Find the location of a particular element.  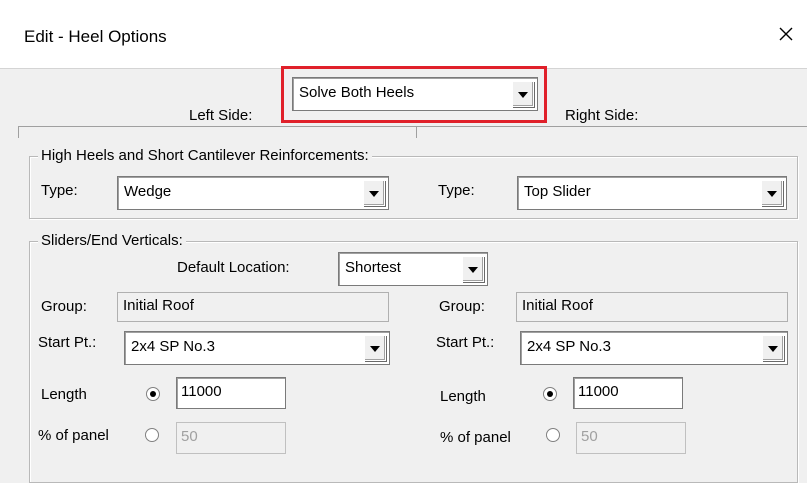

heel-mode-select: Solve Both Heels is located at coordinates (415, 94).